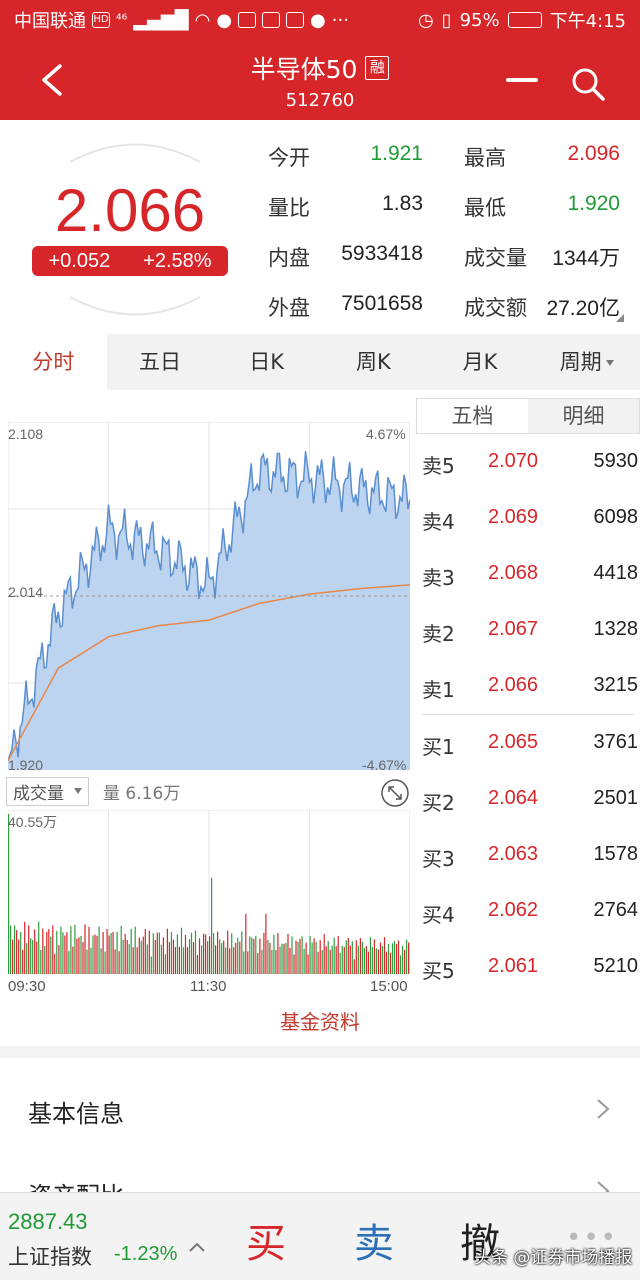 The image size is (640, 1280). Describe the element at coordinates (395, 793) in the screenshot. I see `fullscreen-icon` at that location.